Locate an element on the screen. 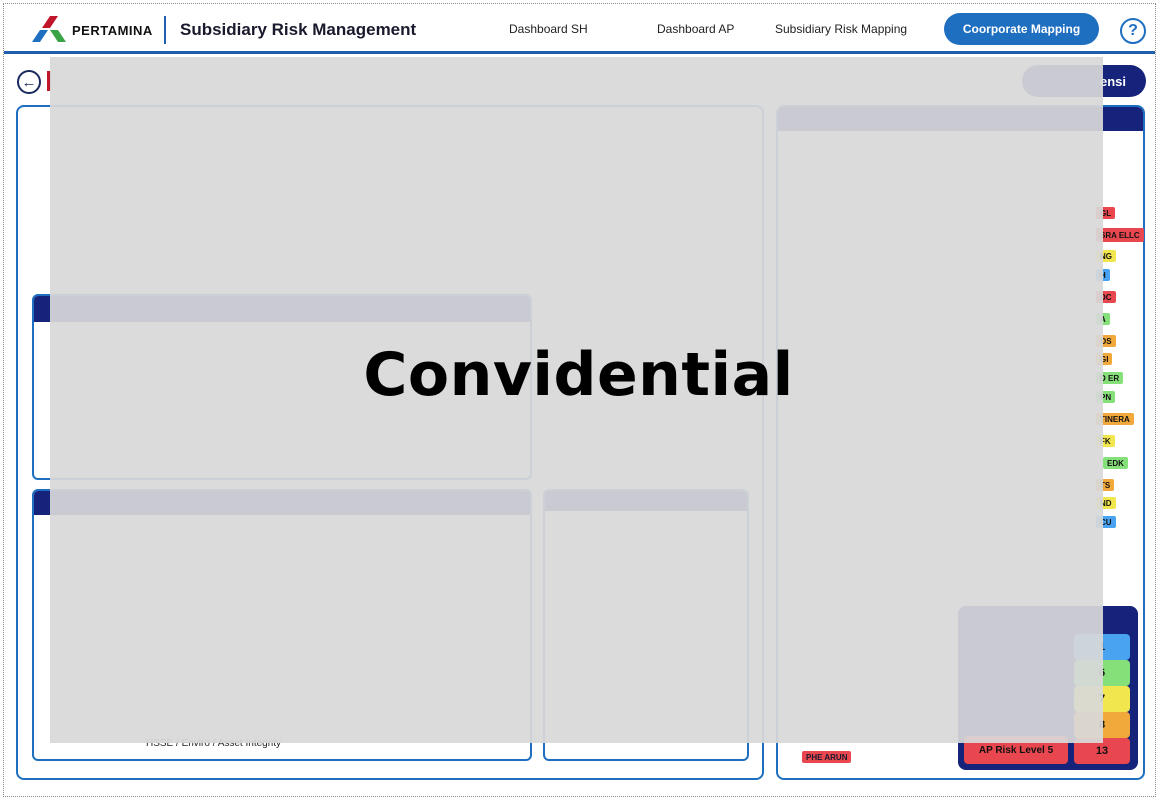 This screenshot has height=800, width=1159. header-divider is located at coordinates (165, 30).